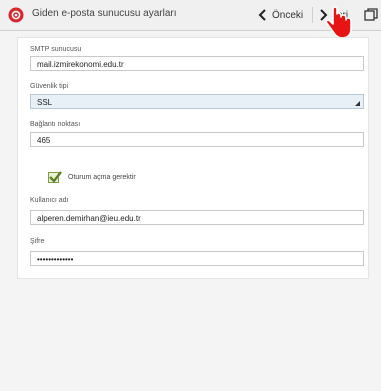 This screenshot has height=391, width=381. What do you see at coordinates (104, 13) in the screenshot?
I see `page-title: Giden e-posta sunucusu ayarları` at bounding box center [104, 13].